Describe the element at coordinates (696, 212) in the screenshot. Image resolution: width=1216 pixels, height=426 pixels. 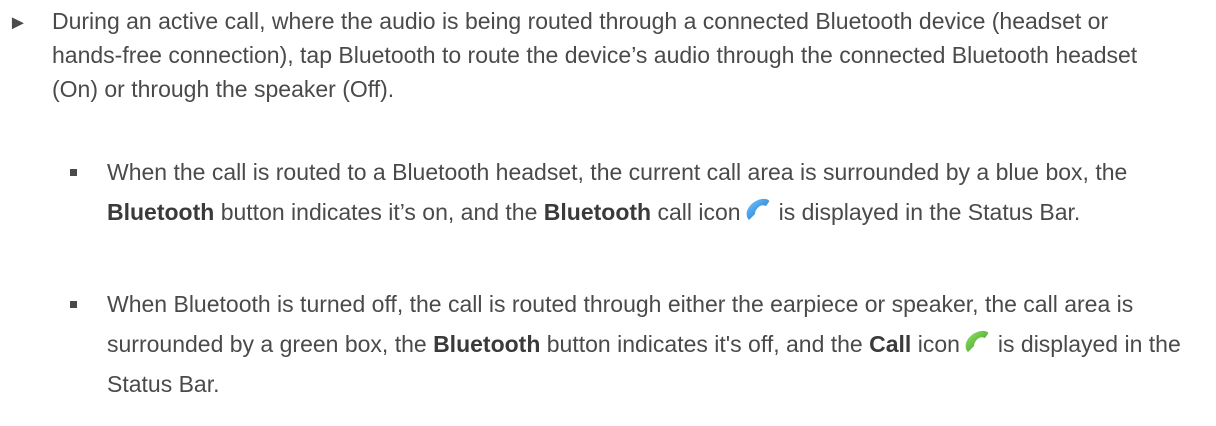
I see `text-segment: call icon` at that location.